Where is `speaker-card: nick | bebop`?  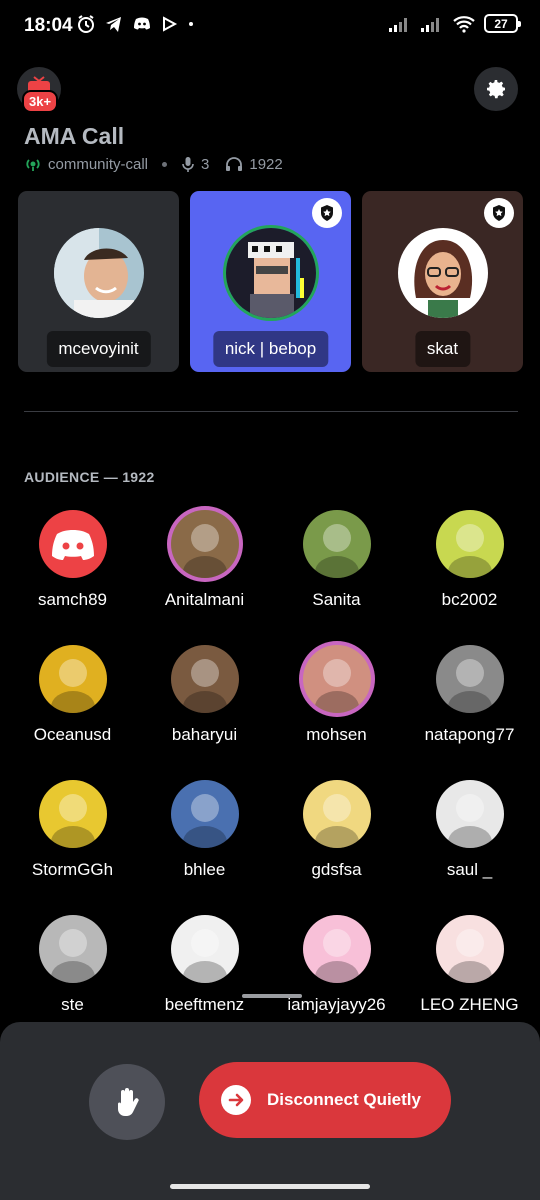 speaker-card: nick | bebop is located at coordinates (270, 281).